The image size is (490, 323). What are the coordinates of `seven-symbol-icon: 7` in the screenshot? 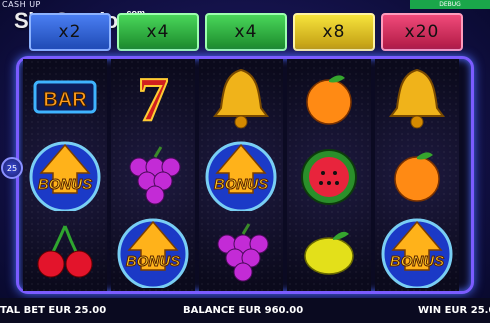 It's located at (153, 98).